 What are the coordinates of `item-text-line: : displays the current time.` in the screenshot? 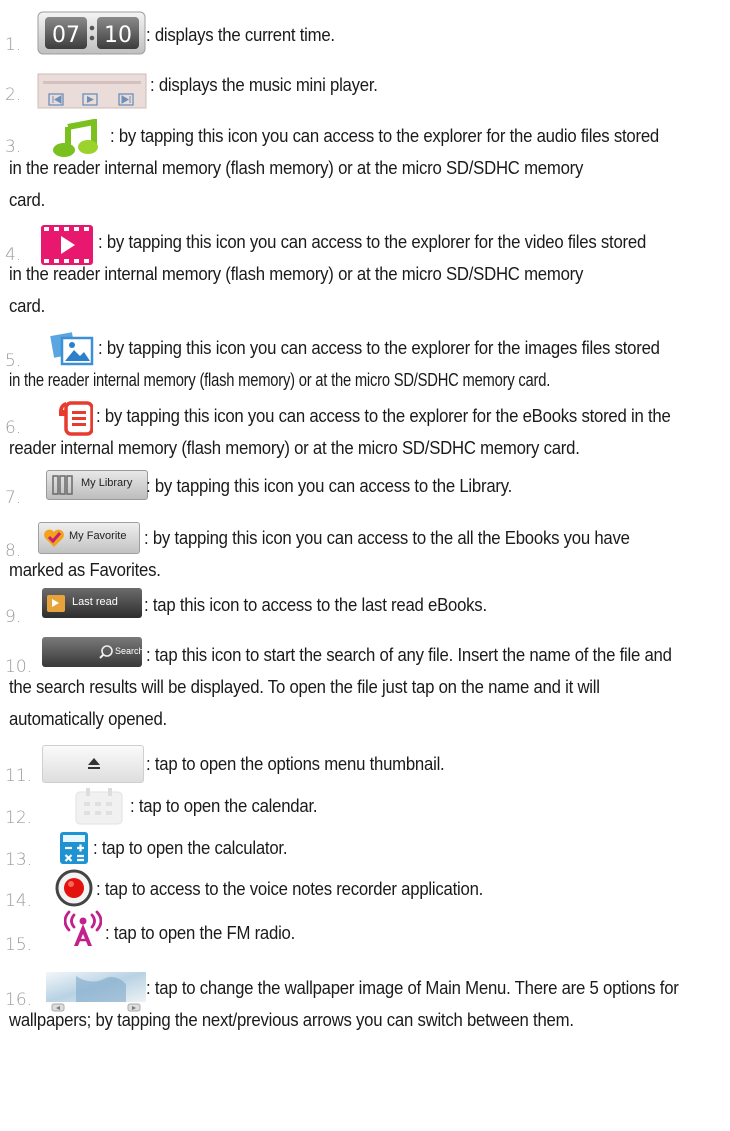 It's located at (240, 35).